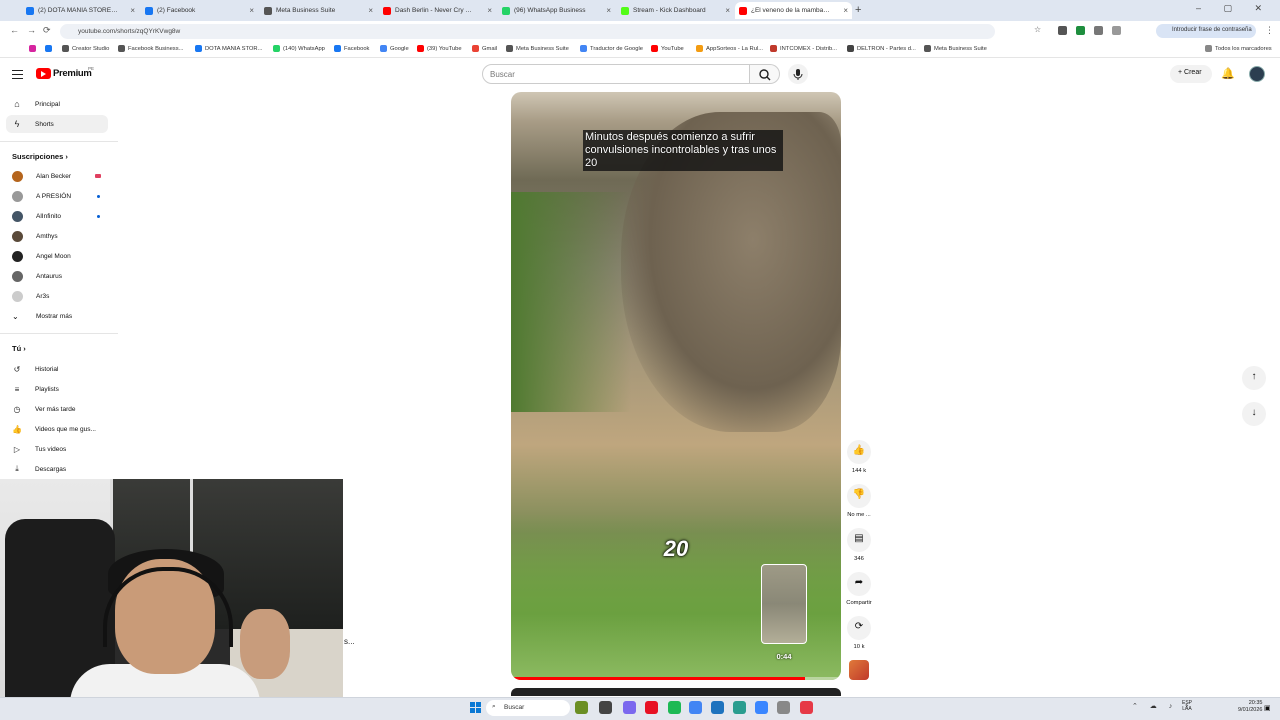 This screenshot has width=1280, height=720. What do you see at coordinates (56, 176) in the screenshot?
I see `subscription-item: Alan Becker` at bounding box center [56, 176].